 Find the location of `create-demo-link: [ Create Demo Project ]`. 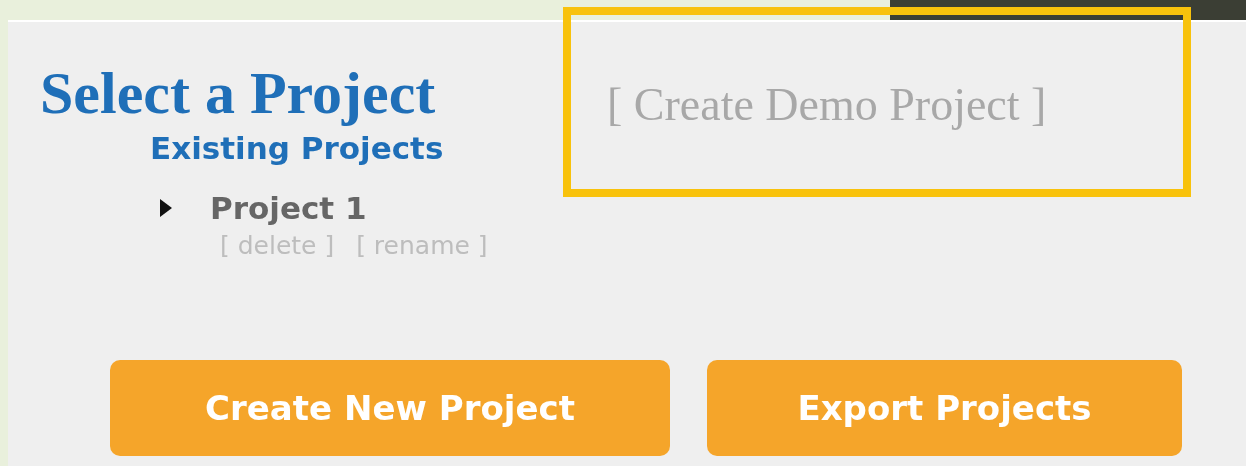

create-demo-link: [ Create Demo Project ] is located at coordinates (827, 105).